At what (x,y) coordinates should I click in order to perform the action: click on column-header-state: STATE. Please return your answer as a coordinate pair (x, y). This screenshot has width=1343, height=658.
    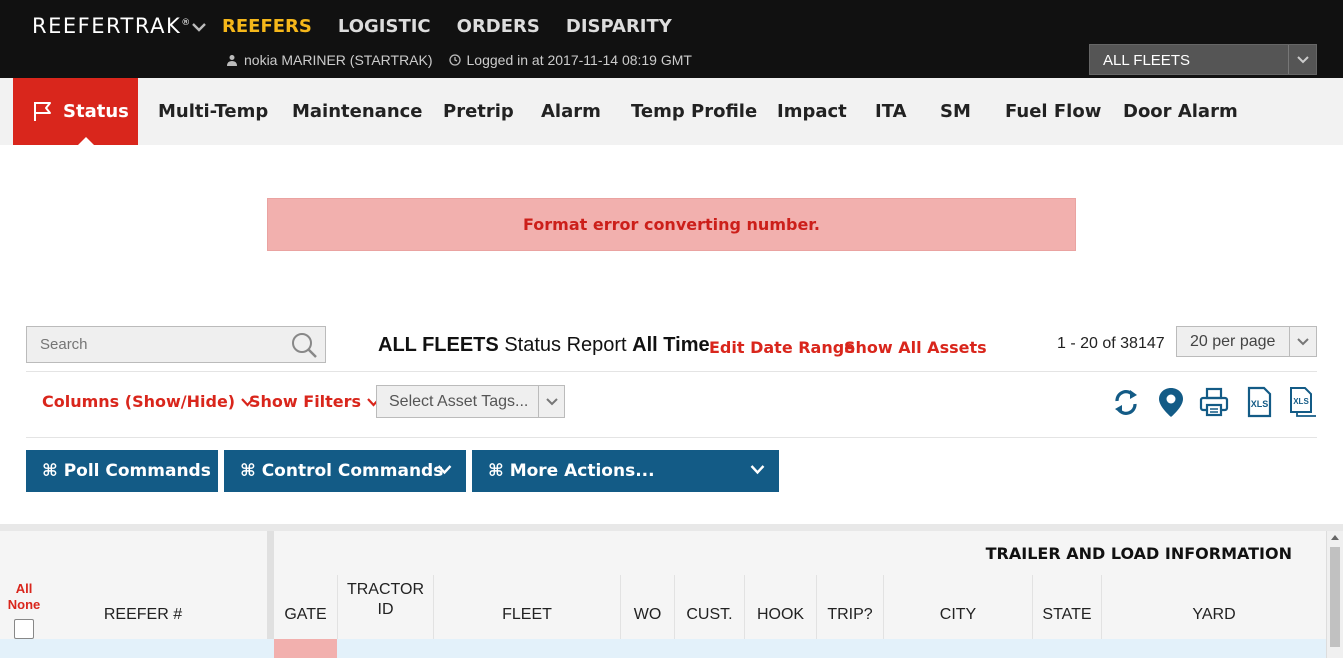
    Looking at the image, I should click on (1066, 607).